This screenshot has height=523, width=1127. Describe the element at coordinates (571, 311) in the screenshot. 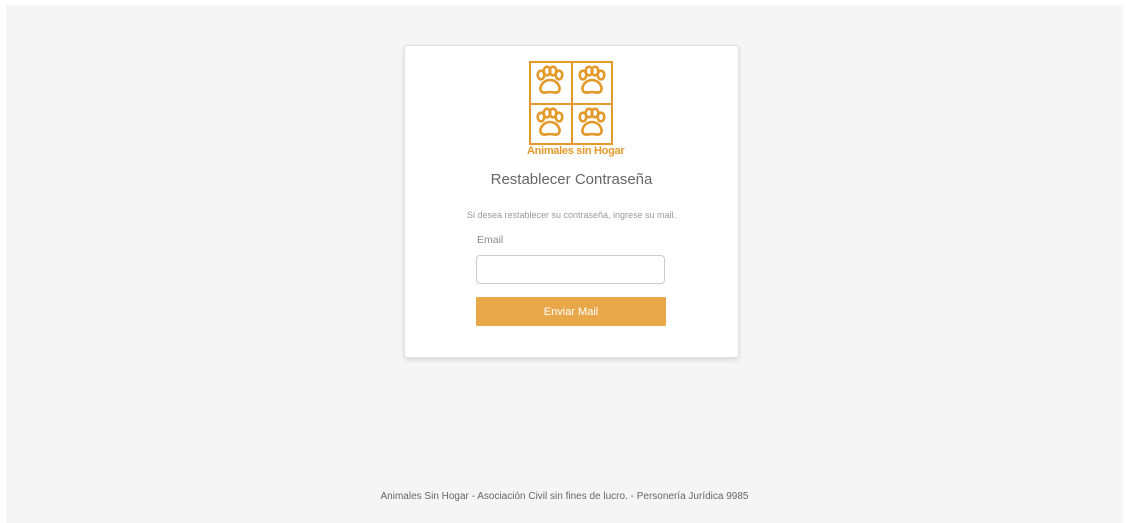

I see `send-mail-button: Enviar Mail` at that location.